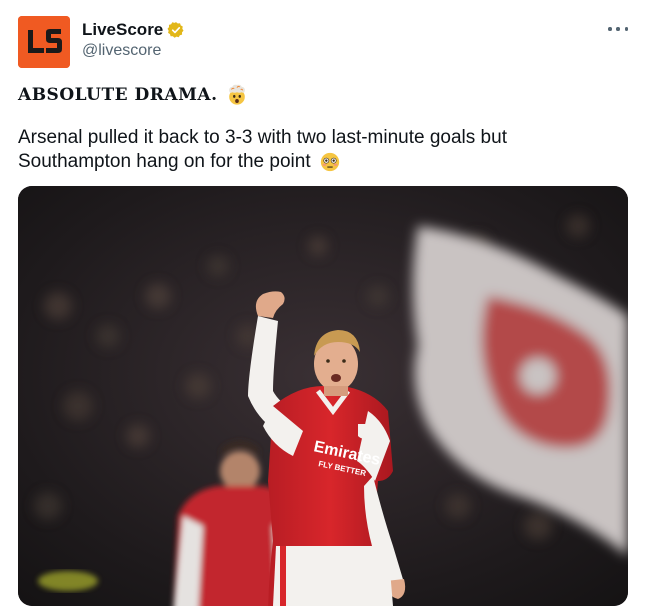  Describe the element at coordinates (121, 51) in the screenshot. I see `handle: @livescore` at that location.